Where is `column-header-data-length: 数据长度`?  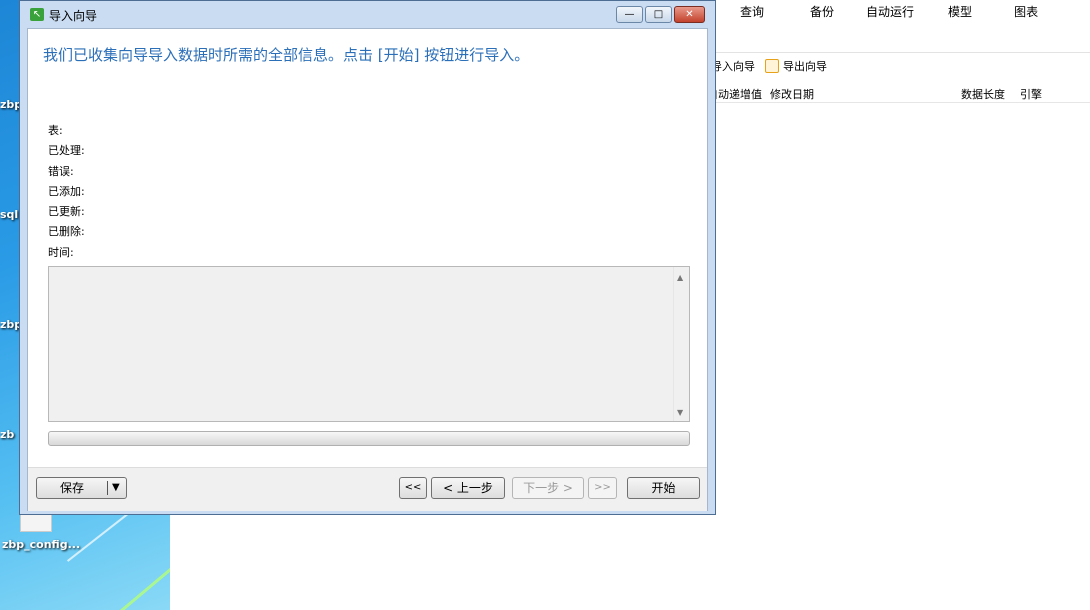 column-header-data-length: 数据长度 is located at coordinates (983, 94).